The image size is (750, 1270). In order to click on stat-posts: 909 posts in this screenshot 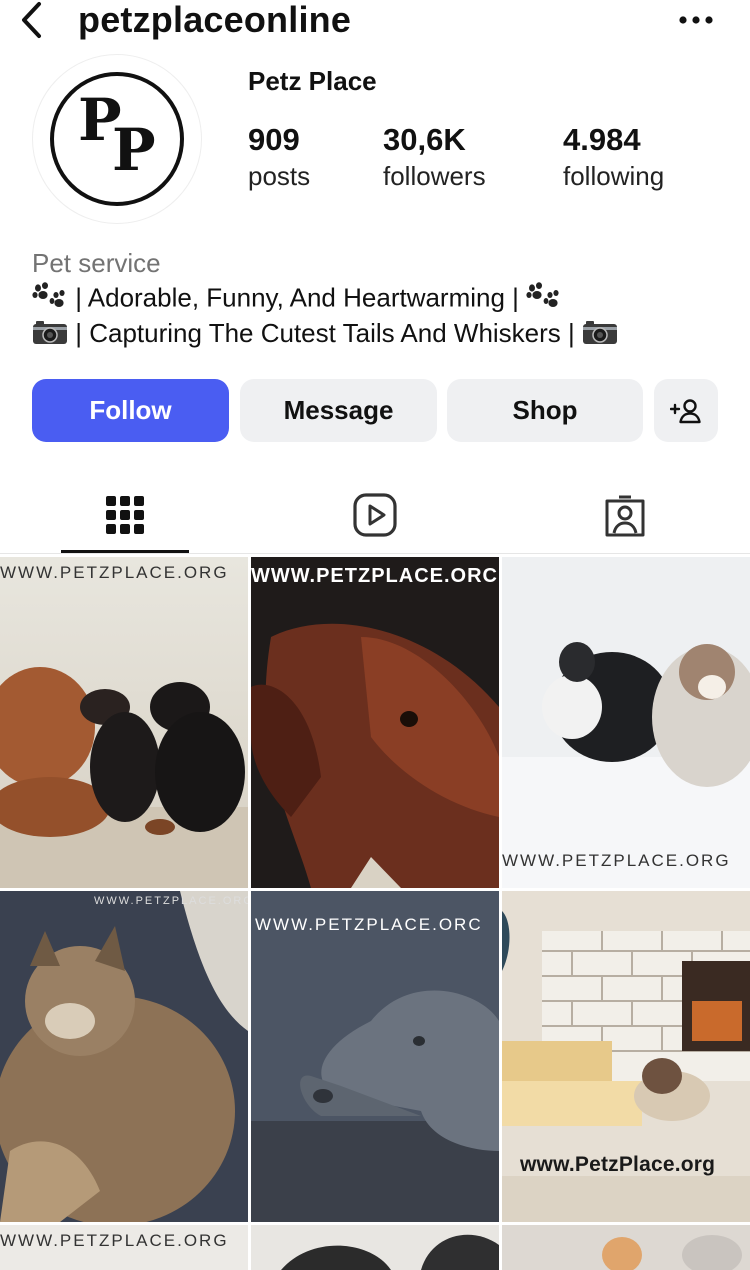, I will do `click(279, 158)`.